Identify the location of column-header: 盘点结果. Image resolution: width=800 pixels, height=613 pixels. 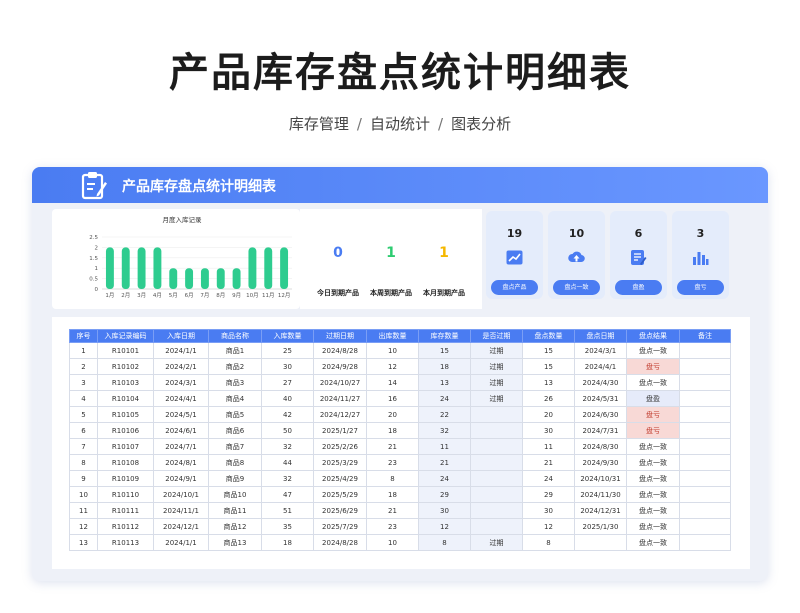
(653, 336).